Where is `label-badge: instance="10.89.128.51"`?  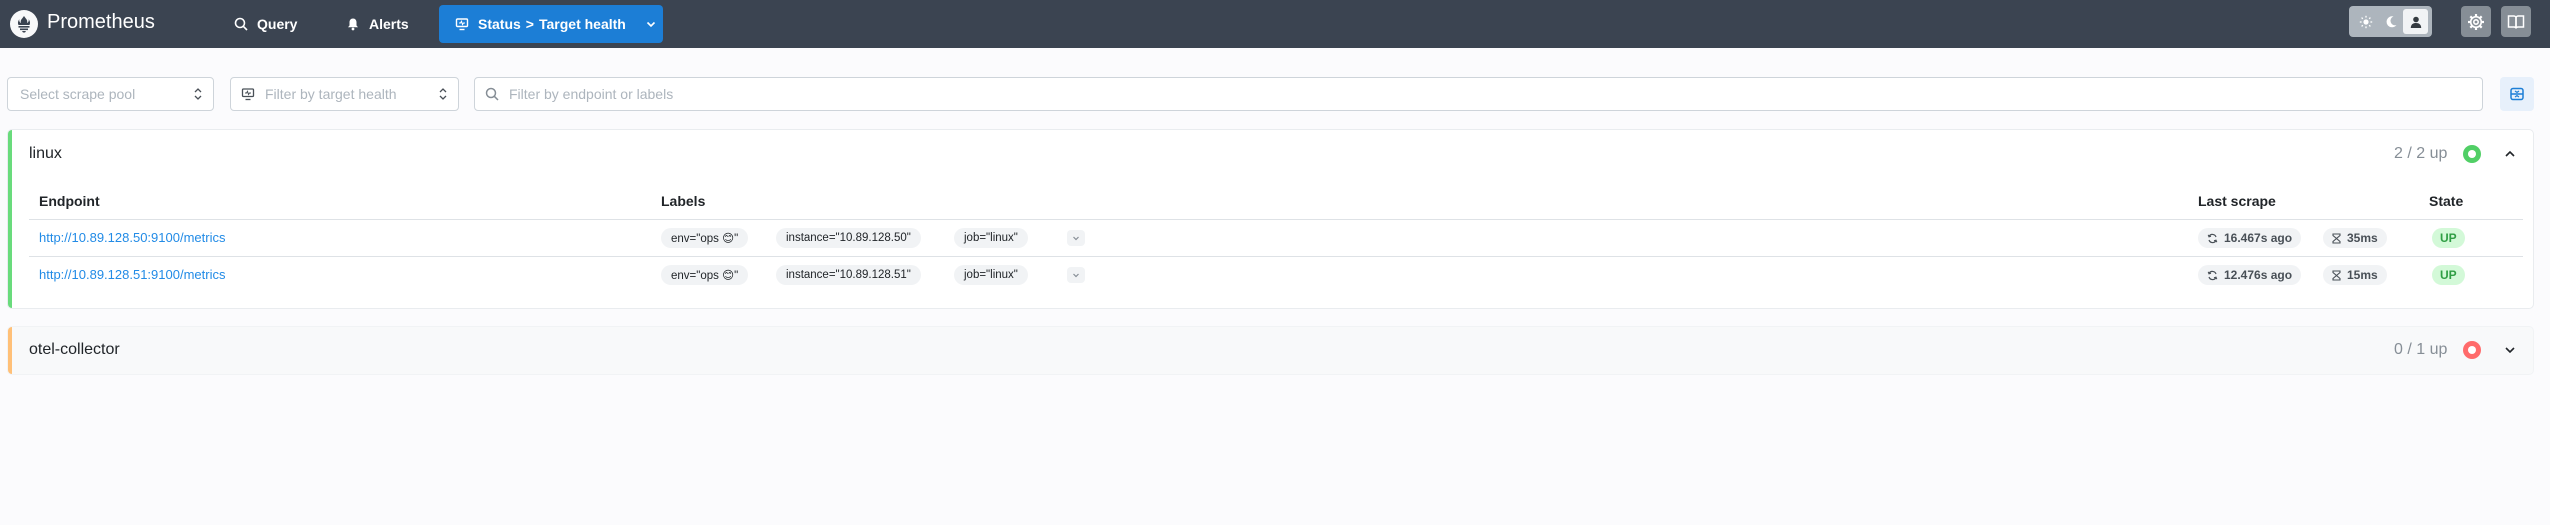
label-badge: instance="10.89.128.51" is located at coordinates (848, 275).